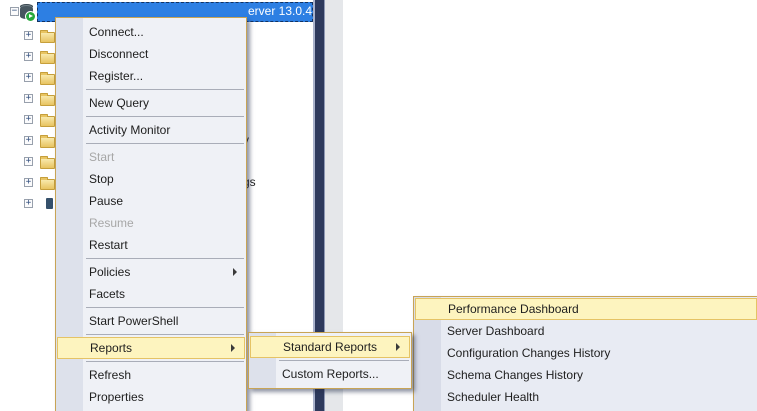  Describe the element at coordinates (151, 375) in the screenshot. I see `menu-item-refresh: Refresh` at that location.